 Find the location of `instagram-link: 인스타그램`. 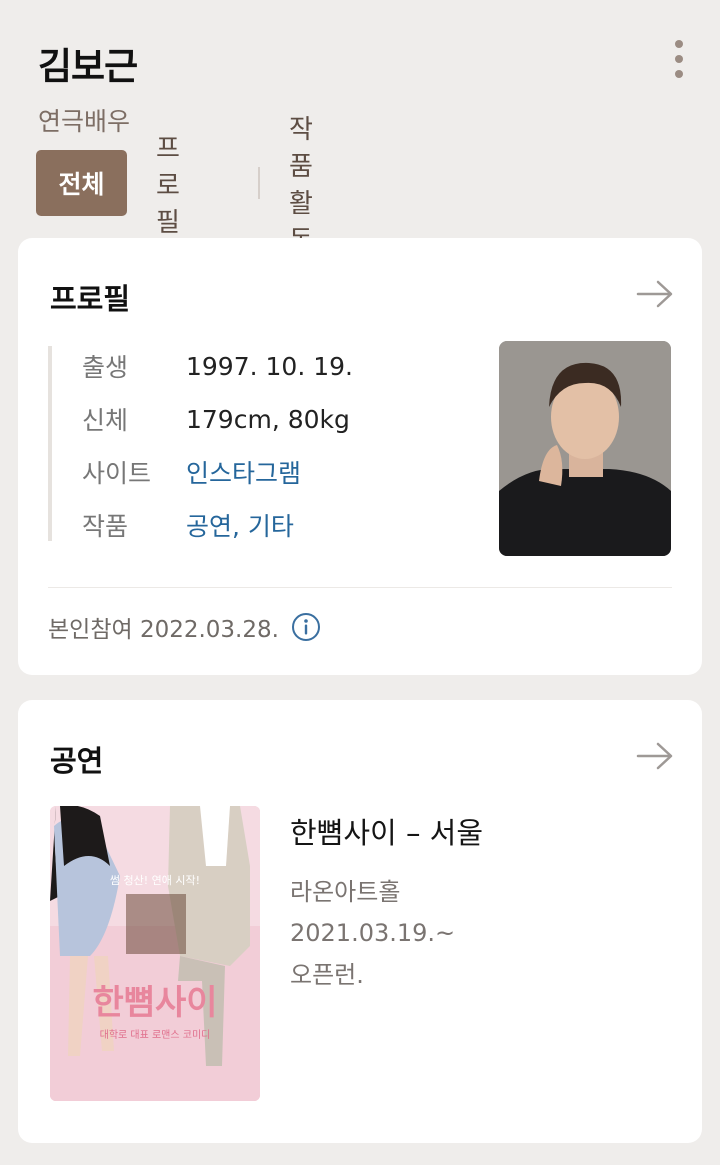

instagram-link: 인스타그램 is located at coordinates (243, 472).